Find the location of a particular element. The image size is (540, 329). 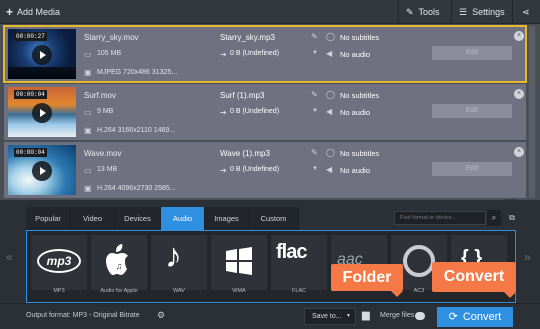

top-toolbar: + Add Media ✎ Tools ☰ Settings ⋖ is located at coordinates (270, 12).